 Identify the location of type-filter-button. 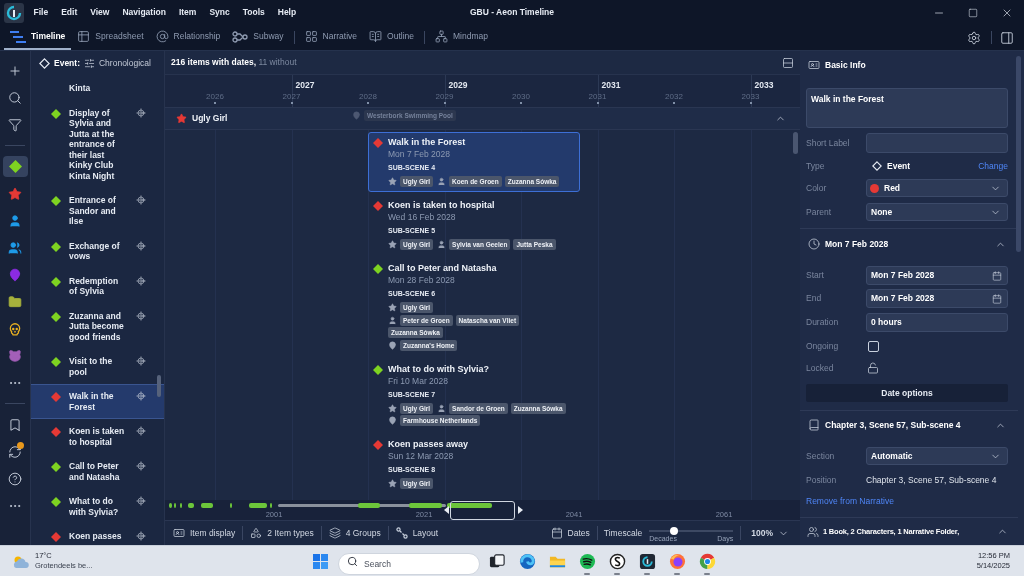
(15, 166).